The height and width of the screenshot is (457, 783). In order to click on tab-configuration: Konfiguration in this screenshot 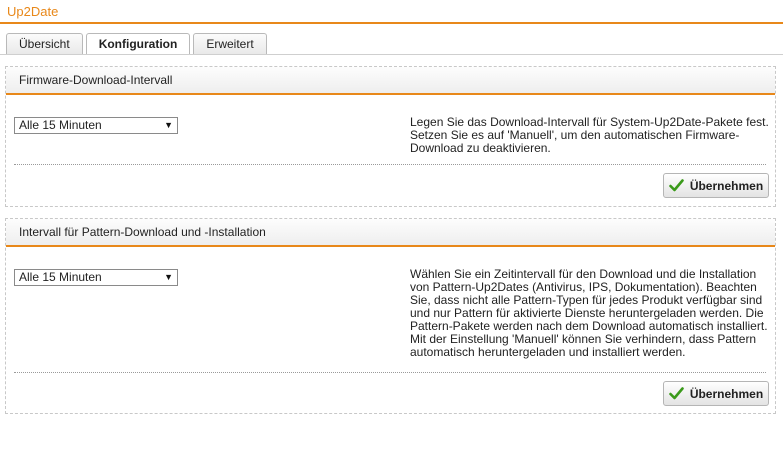, I will do `click(138, 44)`.